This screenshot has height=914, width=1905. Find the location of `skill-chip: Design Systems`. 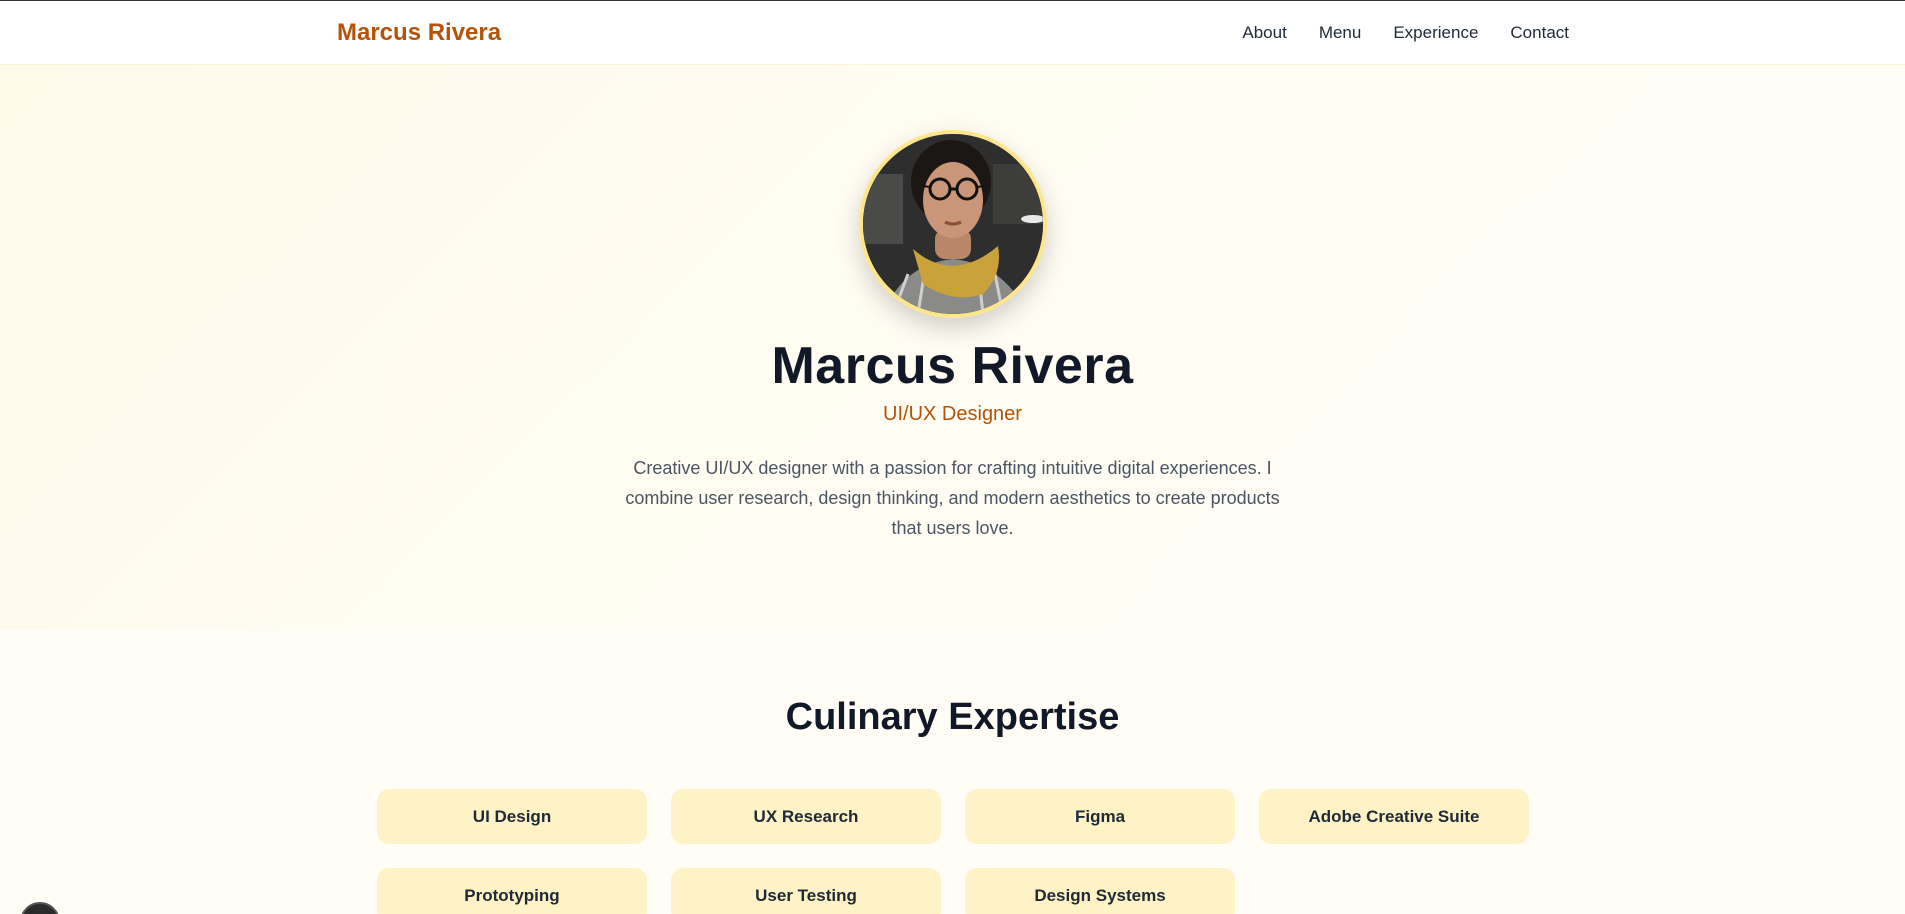

skill-chip: Design Systems is located at coordinates (1100, 891).